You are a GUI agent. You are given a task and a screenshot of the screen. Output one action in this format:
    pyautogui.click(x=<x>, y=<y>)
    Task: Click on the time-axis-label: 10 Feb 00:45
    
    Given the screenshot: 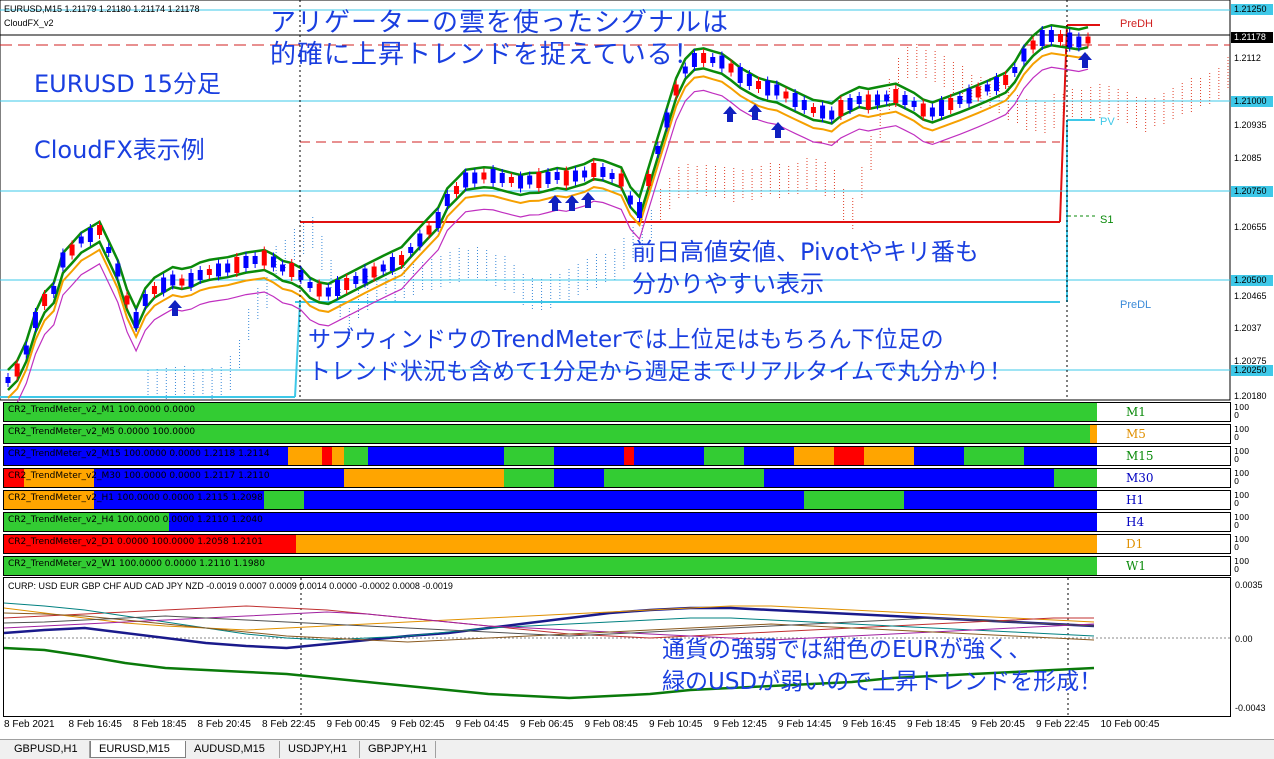 What is the action you would take?
    pyautogui.click(x=1130, y=724)
    